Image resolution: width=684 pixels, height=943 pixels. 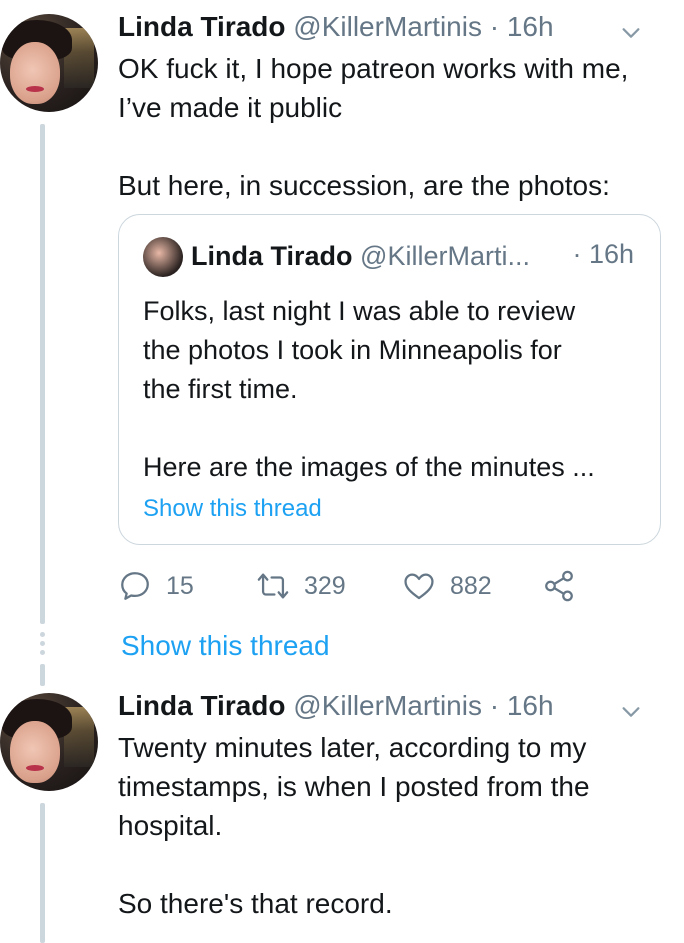 I want to click on reply-count: 15, so click(x=180, y=585).